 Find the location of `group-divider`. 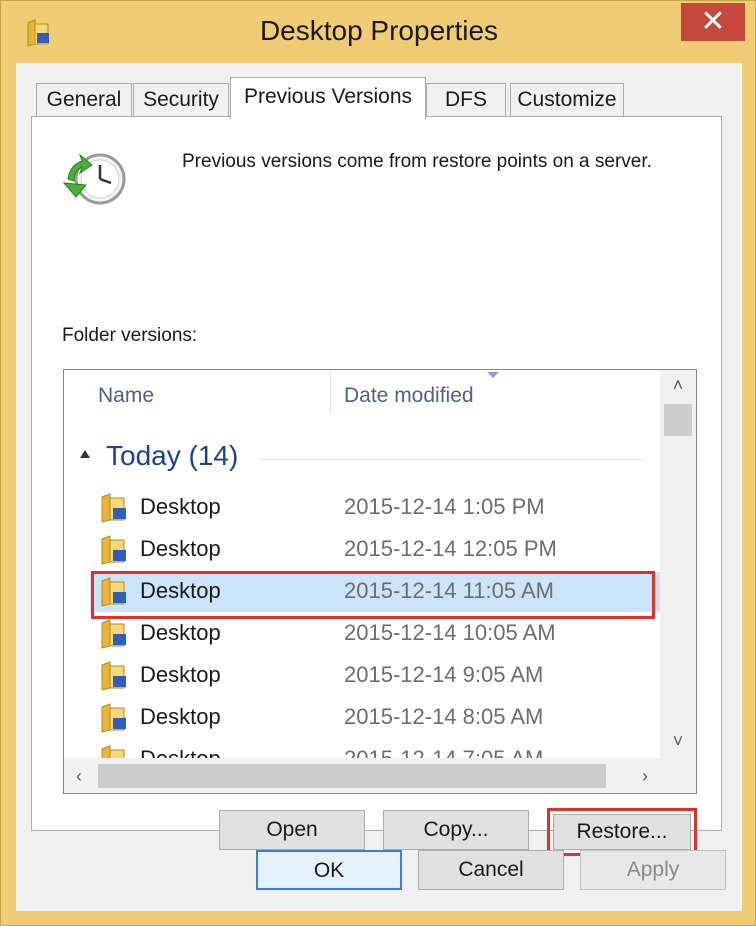

group-divider is located at coordinates (453, 459).